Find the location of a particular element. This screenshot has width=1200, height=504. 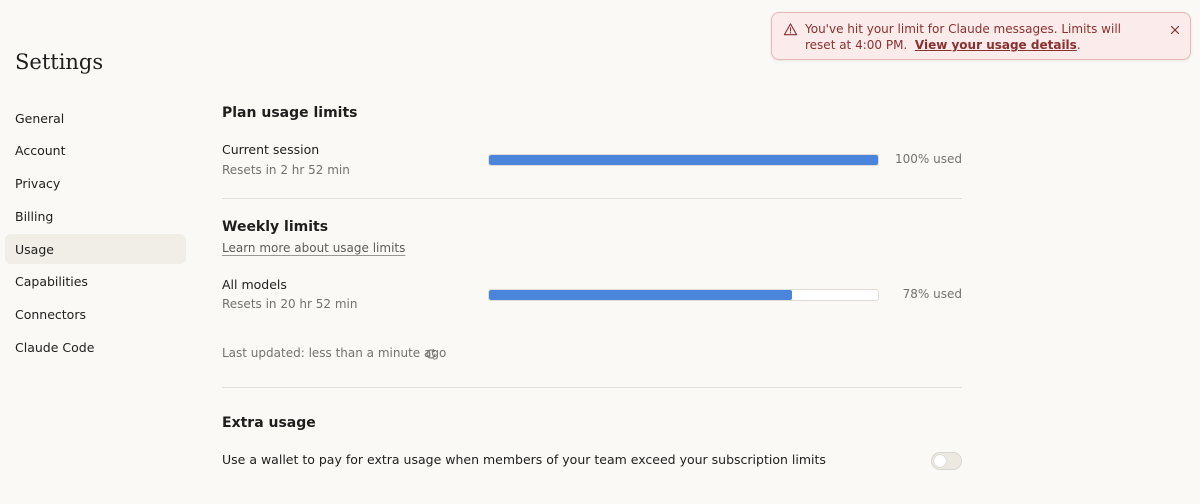

last-updated-text: Last updated: less than a minute ago is located at coordinates (334, 353).